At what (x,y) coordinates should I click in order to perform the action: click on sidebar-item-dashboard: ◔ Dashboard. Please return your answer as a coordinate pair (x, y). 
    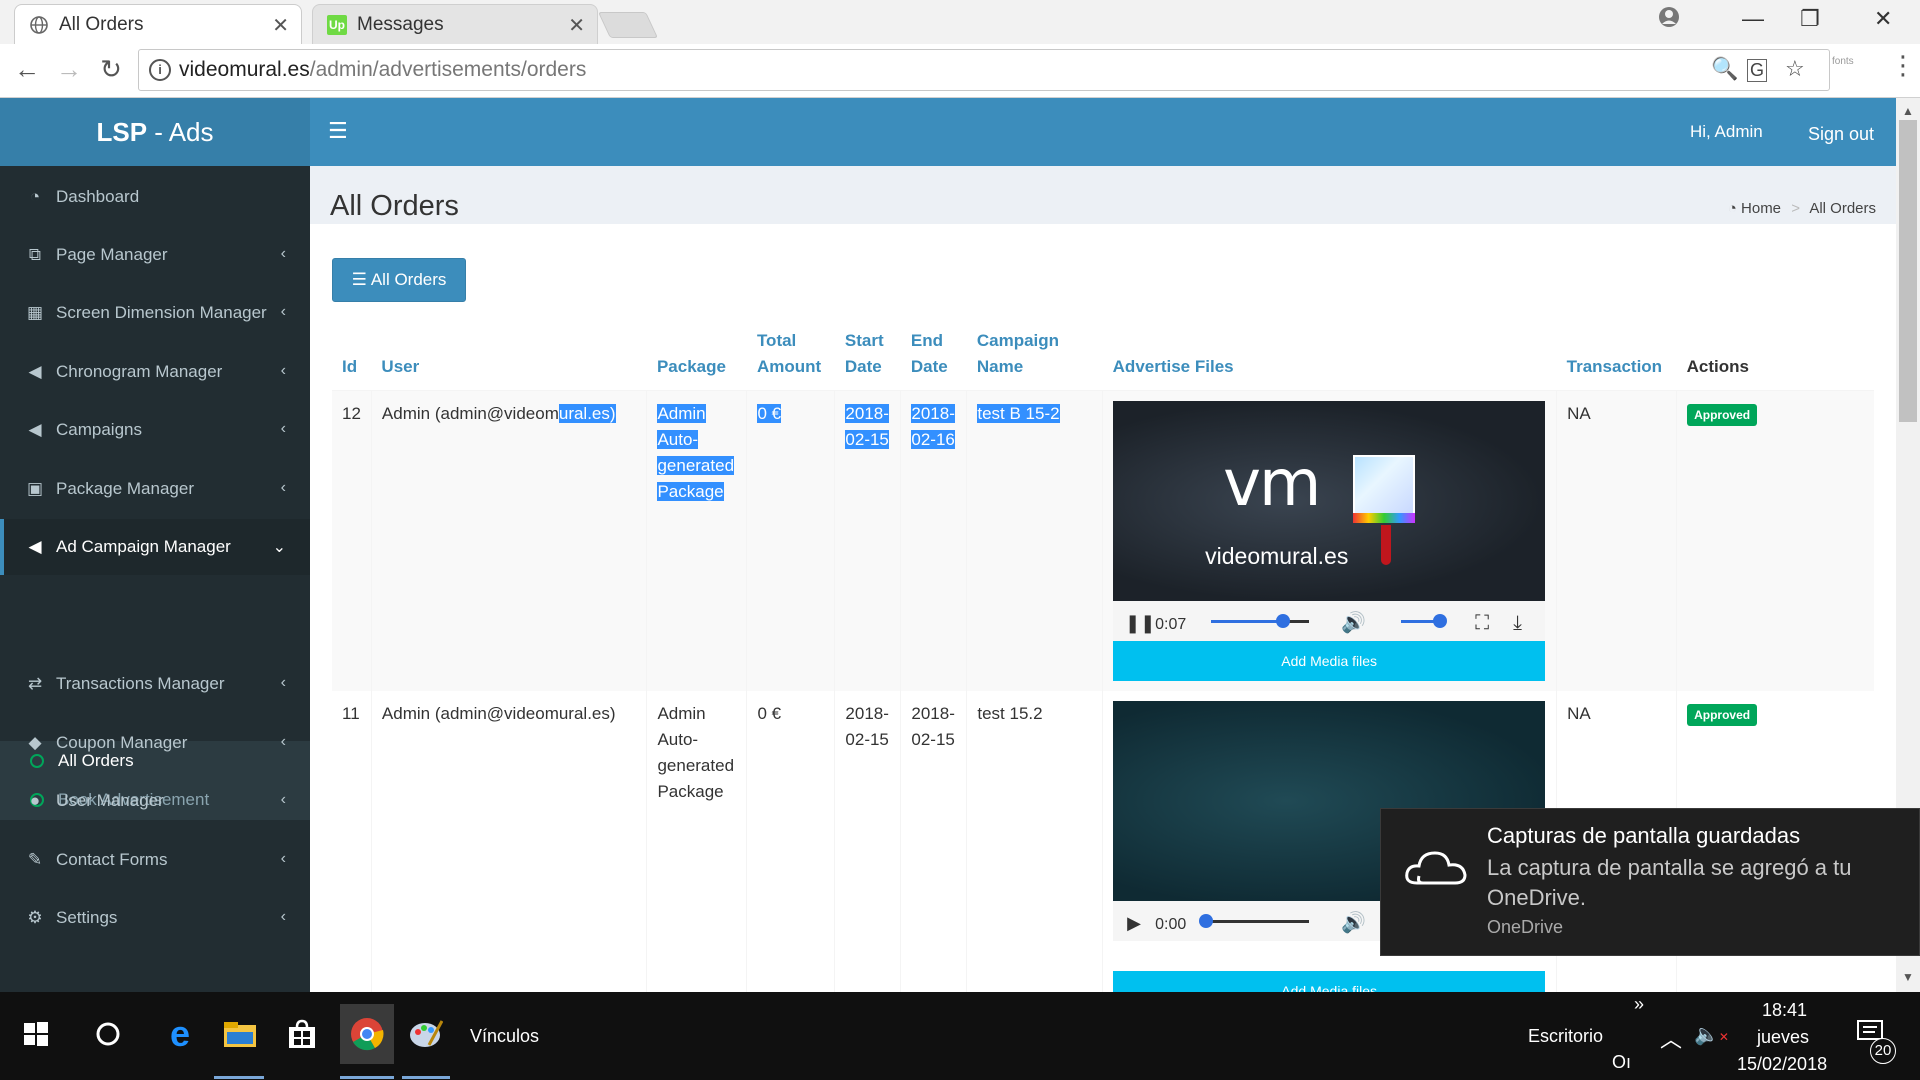
    Looking at the image, I should click on (155, 197).